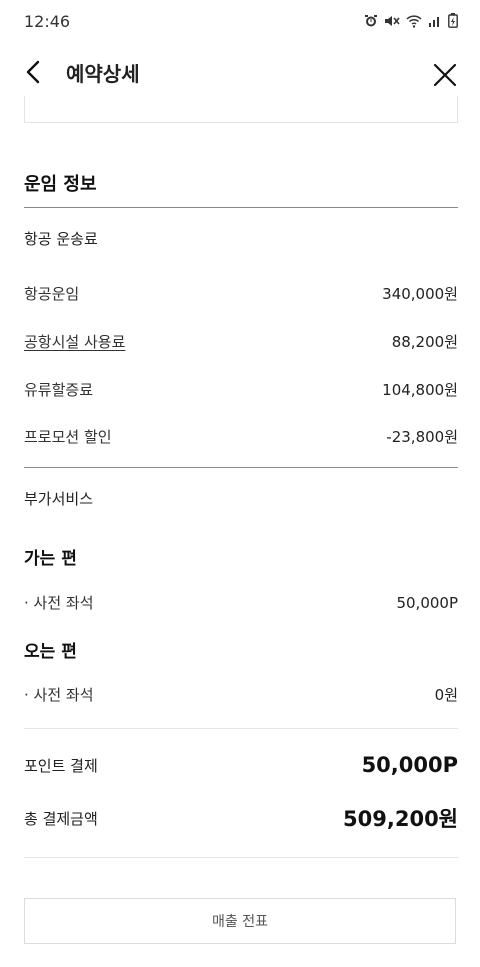 This screenshot has height=967, width=480. I want to click on outbound-title: 가는 편, so click(50, 559).